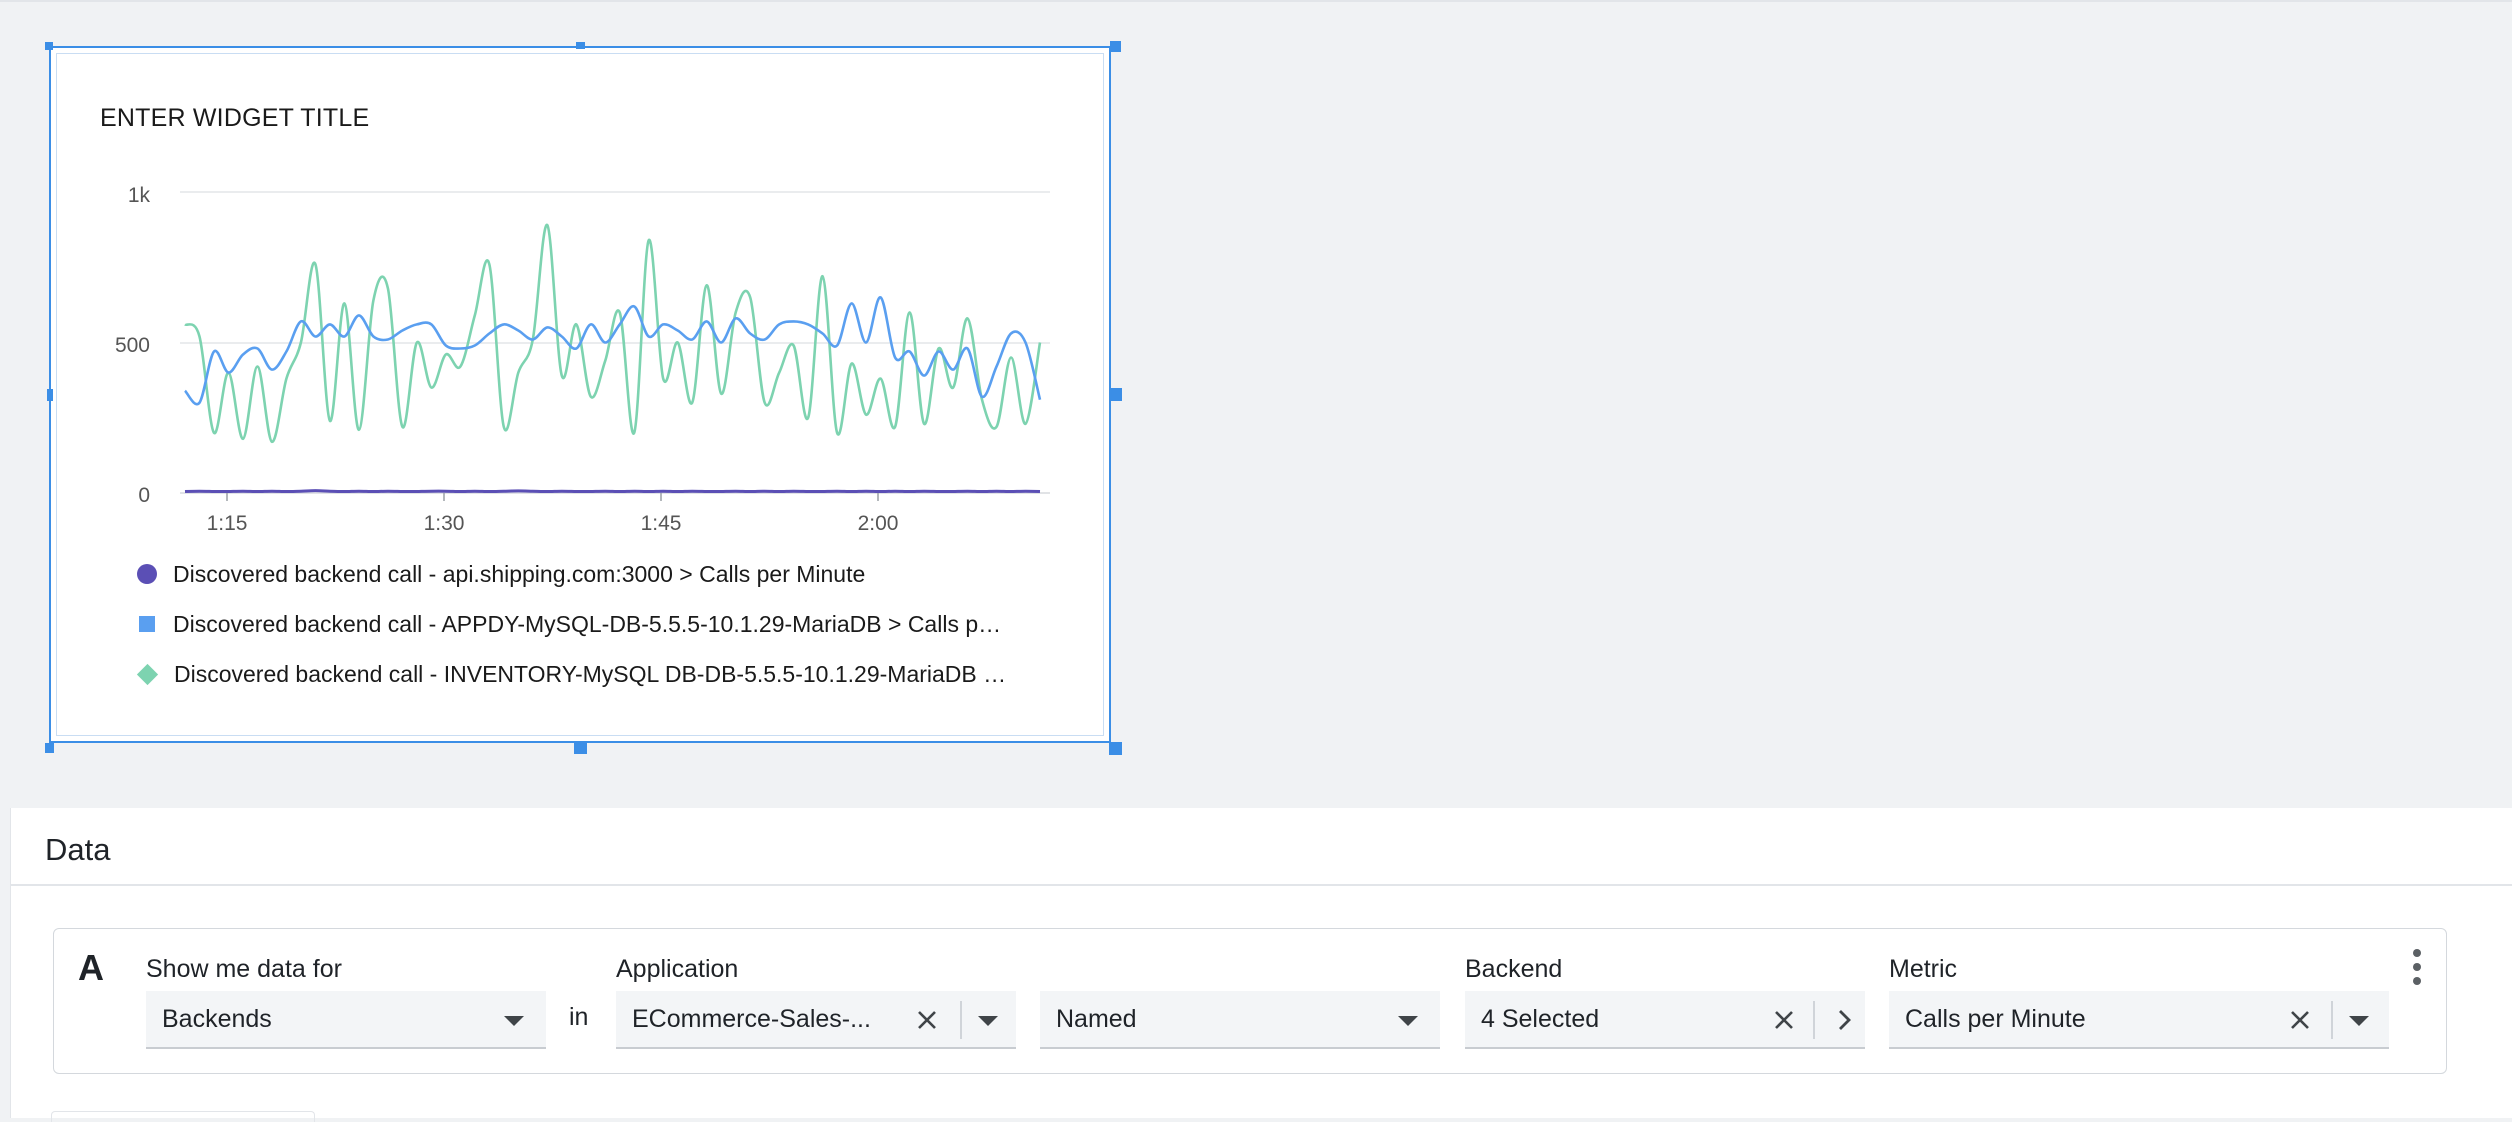 Image resolution: width=2512 pixels, height=1122 pixels. What do you see at coordinates (579, 1017) in the screenshot?
I see `in-label: in` at bounding box center [579, 1017].